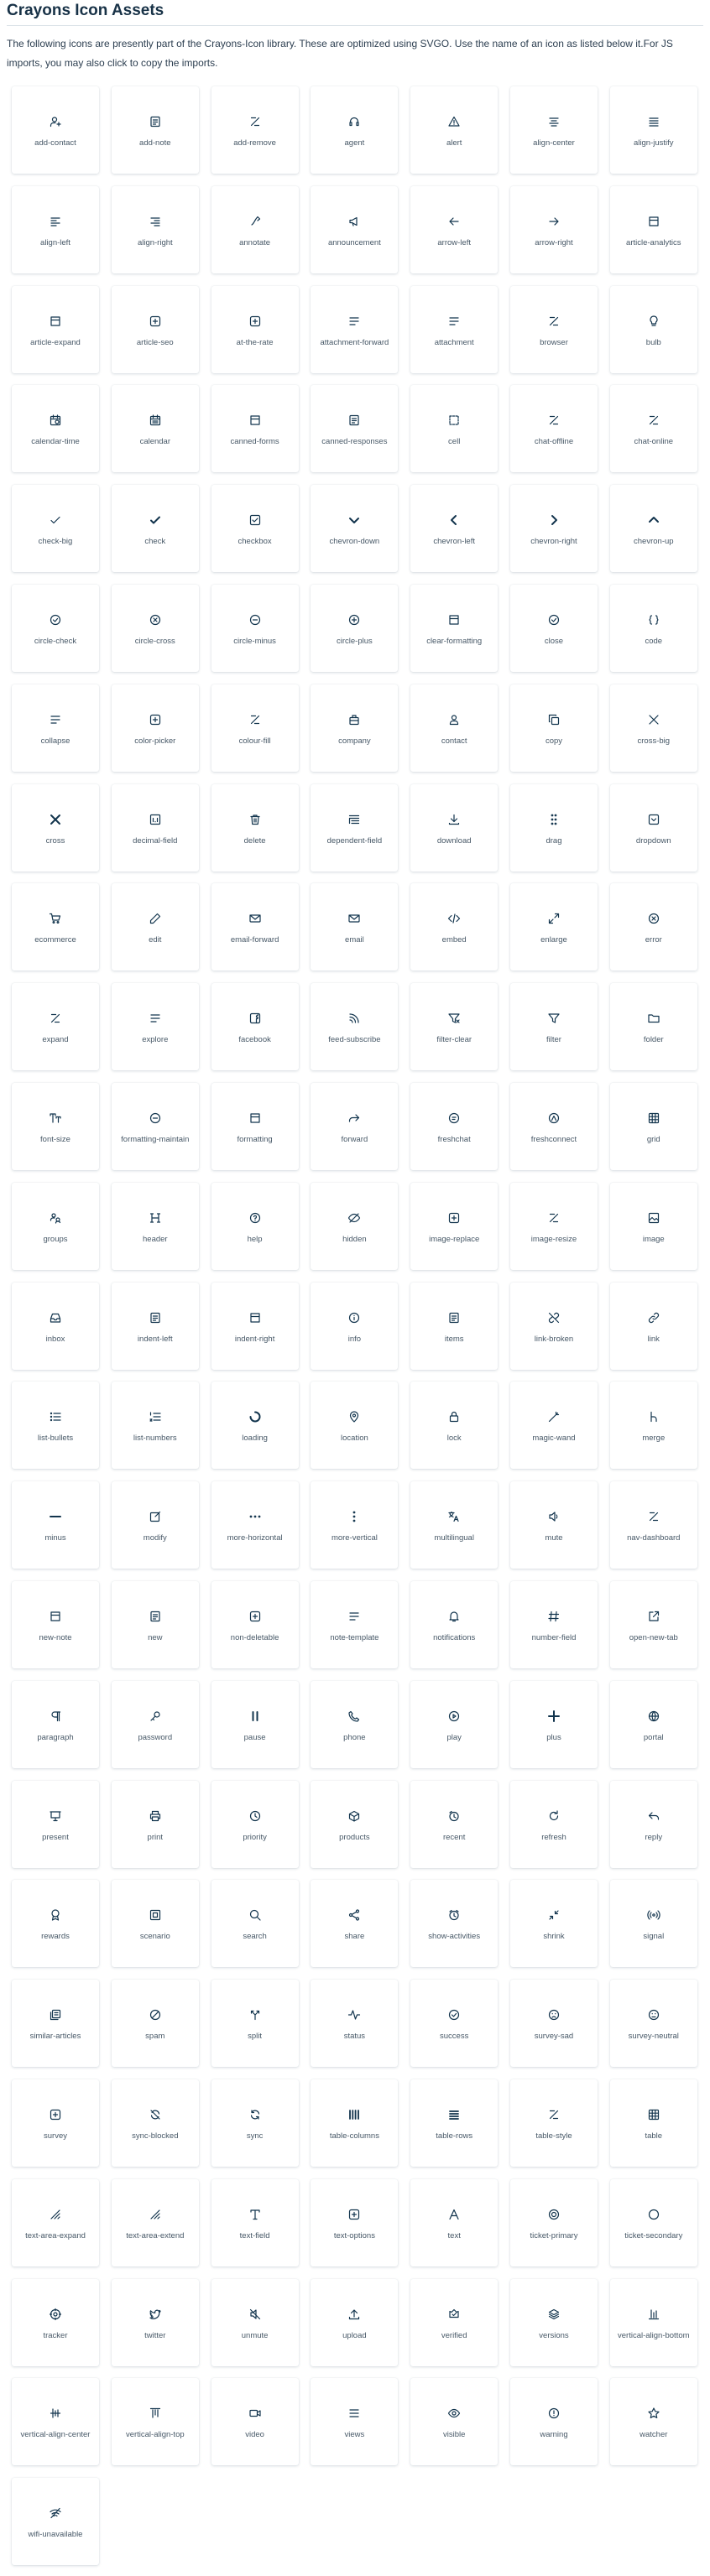 Image resolution: width=710 pixels, height=2576 pixels. What do you see at coordinates (553, 1126) in the screenshot?
I see `icon-tile-freshconnect: freshconnect` at bounding box center [553, 1126].